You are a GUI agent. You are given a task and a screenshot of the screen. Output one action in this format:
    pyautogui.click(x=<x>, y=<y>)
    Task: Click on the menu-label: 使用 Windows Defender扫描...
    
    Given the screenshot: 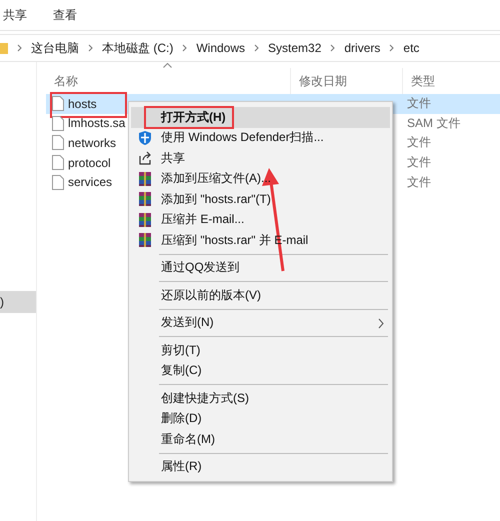 What is the action you would take?
    pyautogui.click(x=243, y=137)
    